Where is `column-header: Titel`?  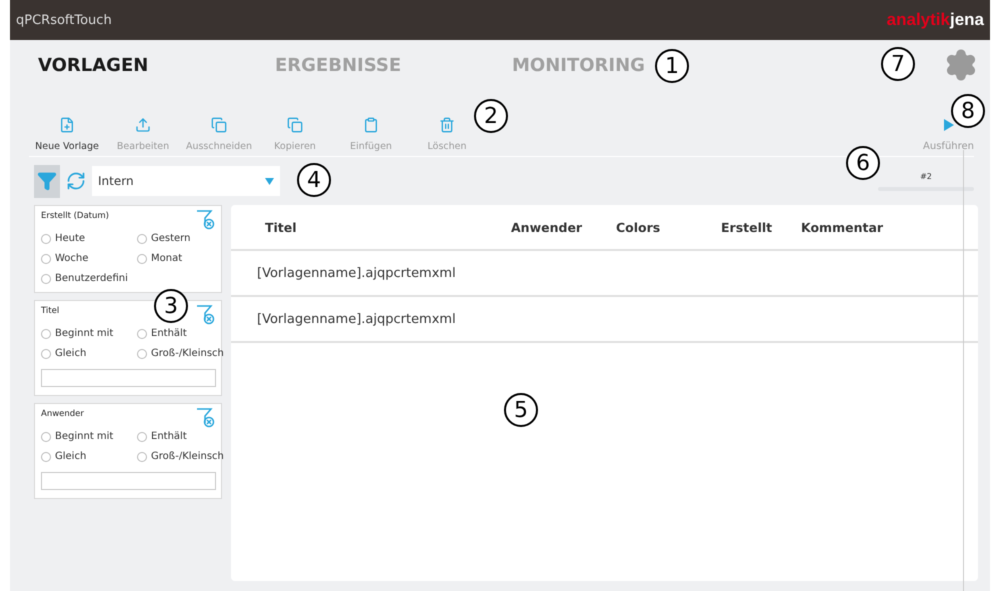 column-header: Titel is located at coordinates (281, 227).